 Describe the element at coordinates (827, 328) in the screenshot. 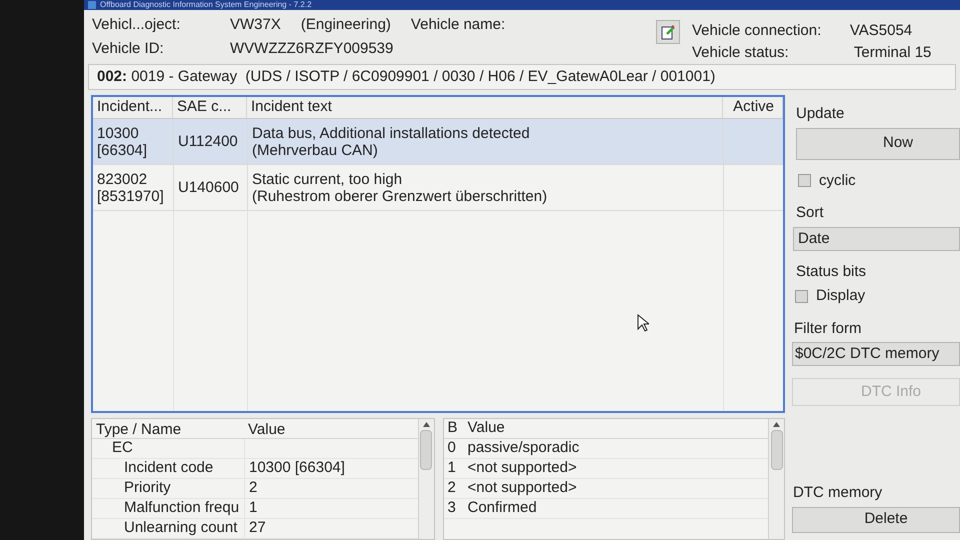

I see `section-label: Filter form` at that location.